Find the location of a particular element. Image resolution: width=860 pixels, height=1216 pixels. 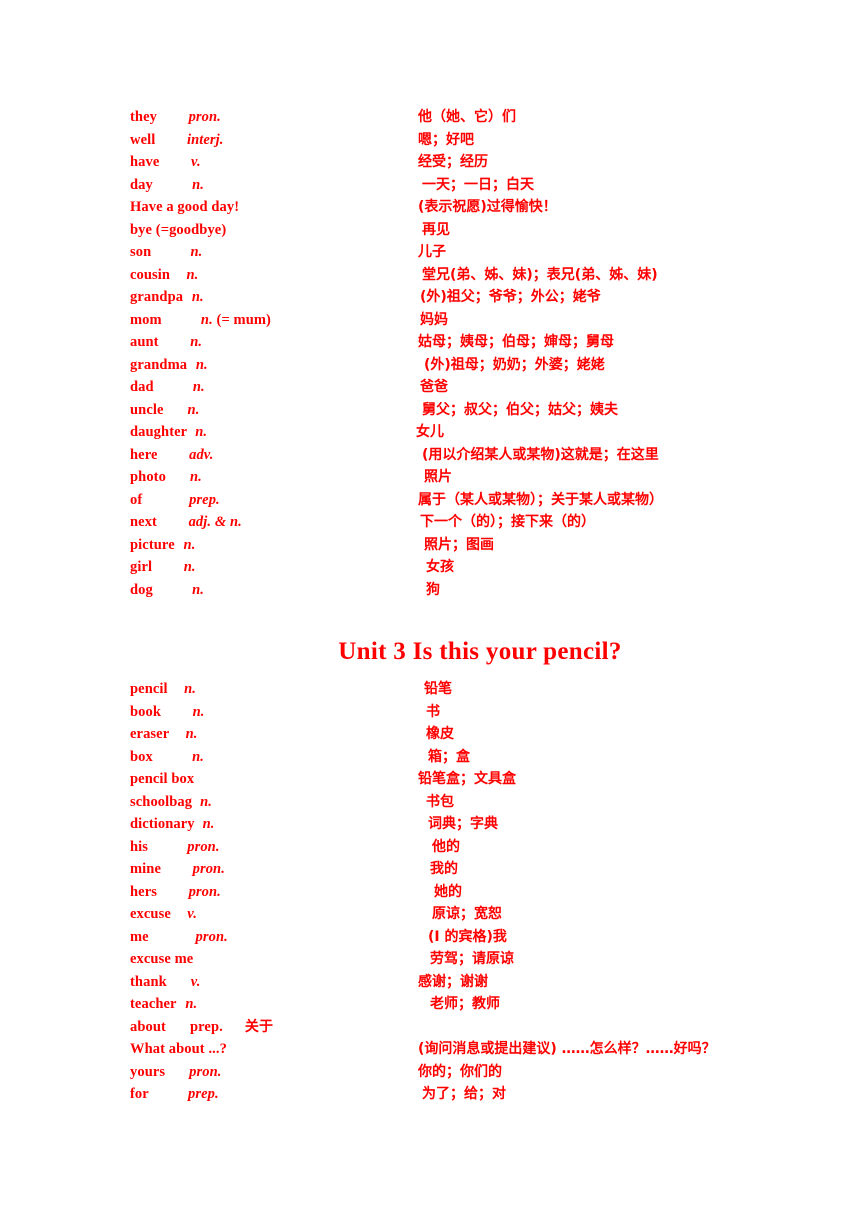

entry-english: mom n. (= mum) is located at coordinates (200, 320).